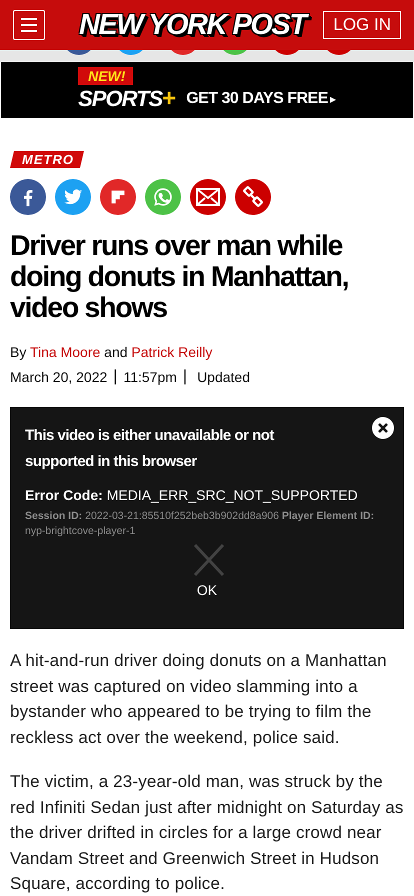 This screenshot has height=896, width=414. I want to click on article-paragraph: The victim, a 23-year-old man, was struck by the red Infiniti Sedan just after midnight on Saturday as the driver drifted in circles for a large crowd near Vandam Street and Greenwich Street in Hudson Square, according to police., so click(207, 833).